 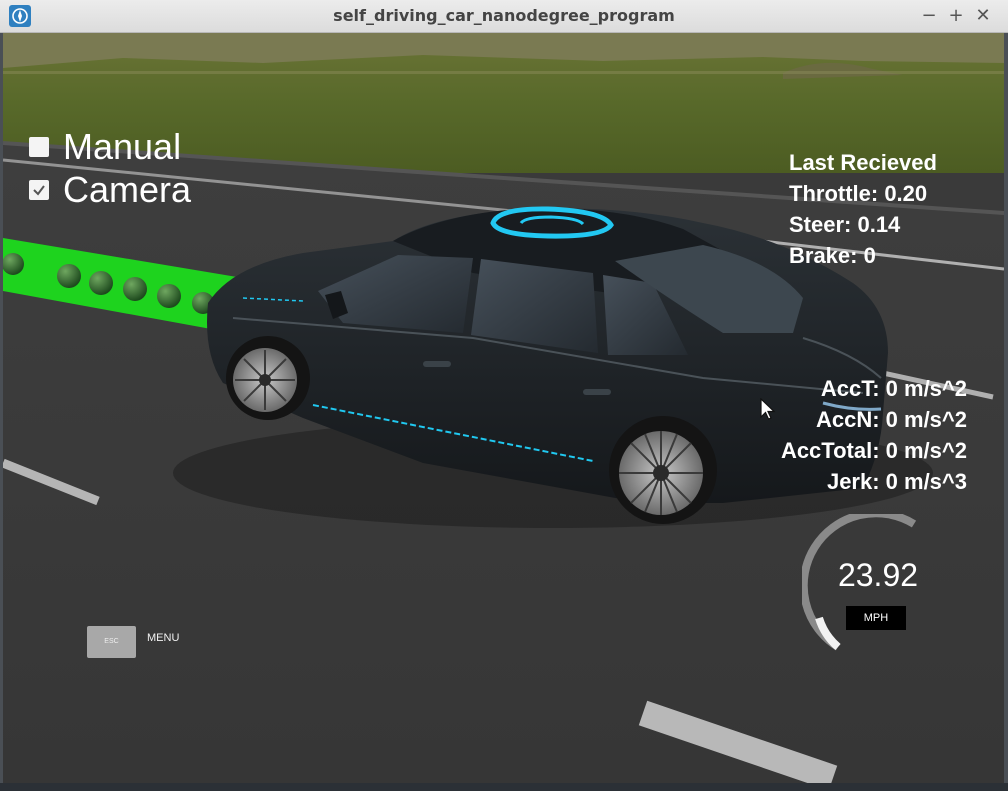 I want to click on manual-checkbox, so click(x=39, y=147).